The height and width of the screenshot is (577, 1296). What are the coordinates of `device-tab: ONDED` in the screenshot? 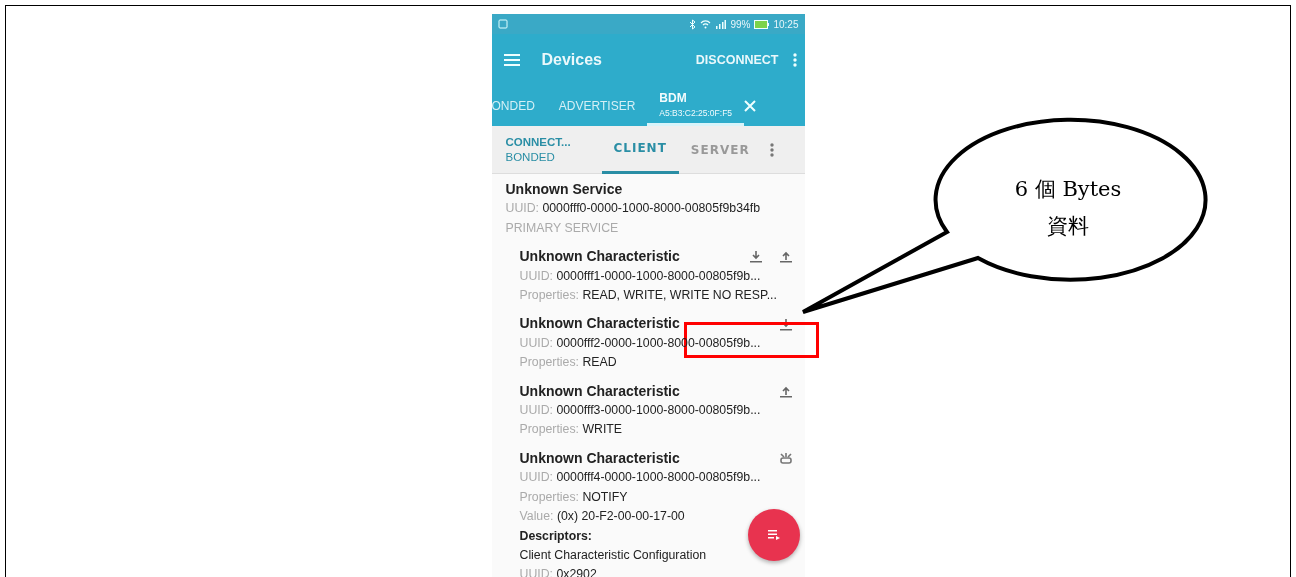 It's located at (519, 106).